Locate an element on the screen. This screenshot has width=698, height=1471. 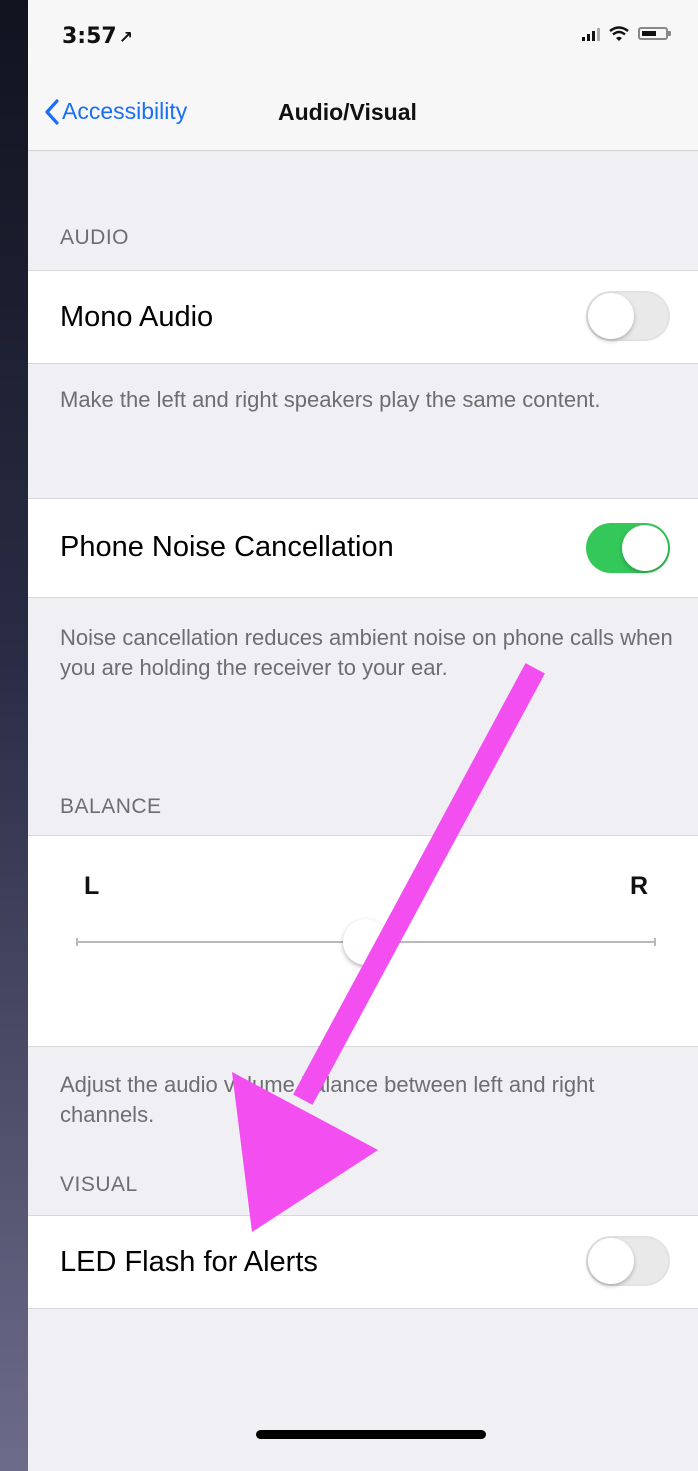
noise-cancellation-toggle is located at coordinates (628, 548).